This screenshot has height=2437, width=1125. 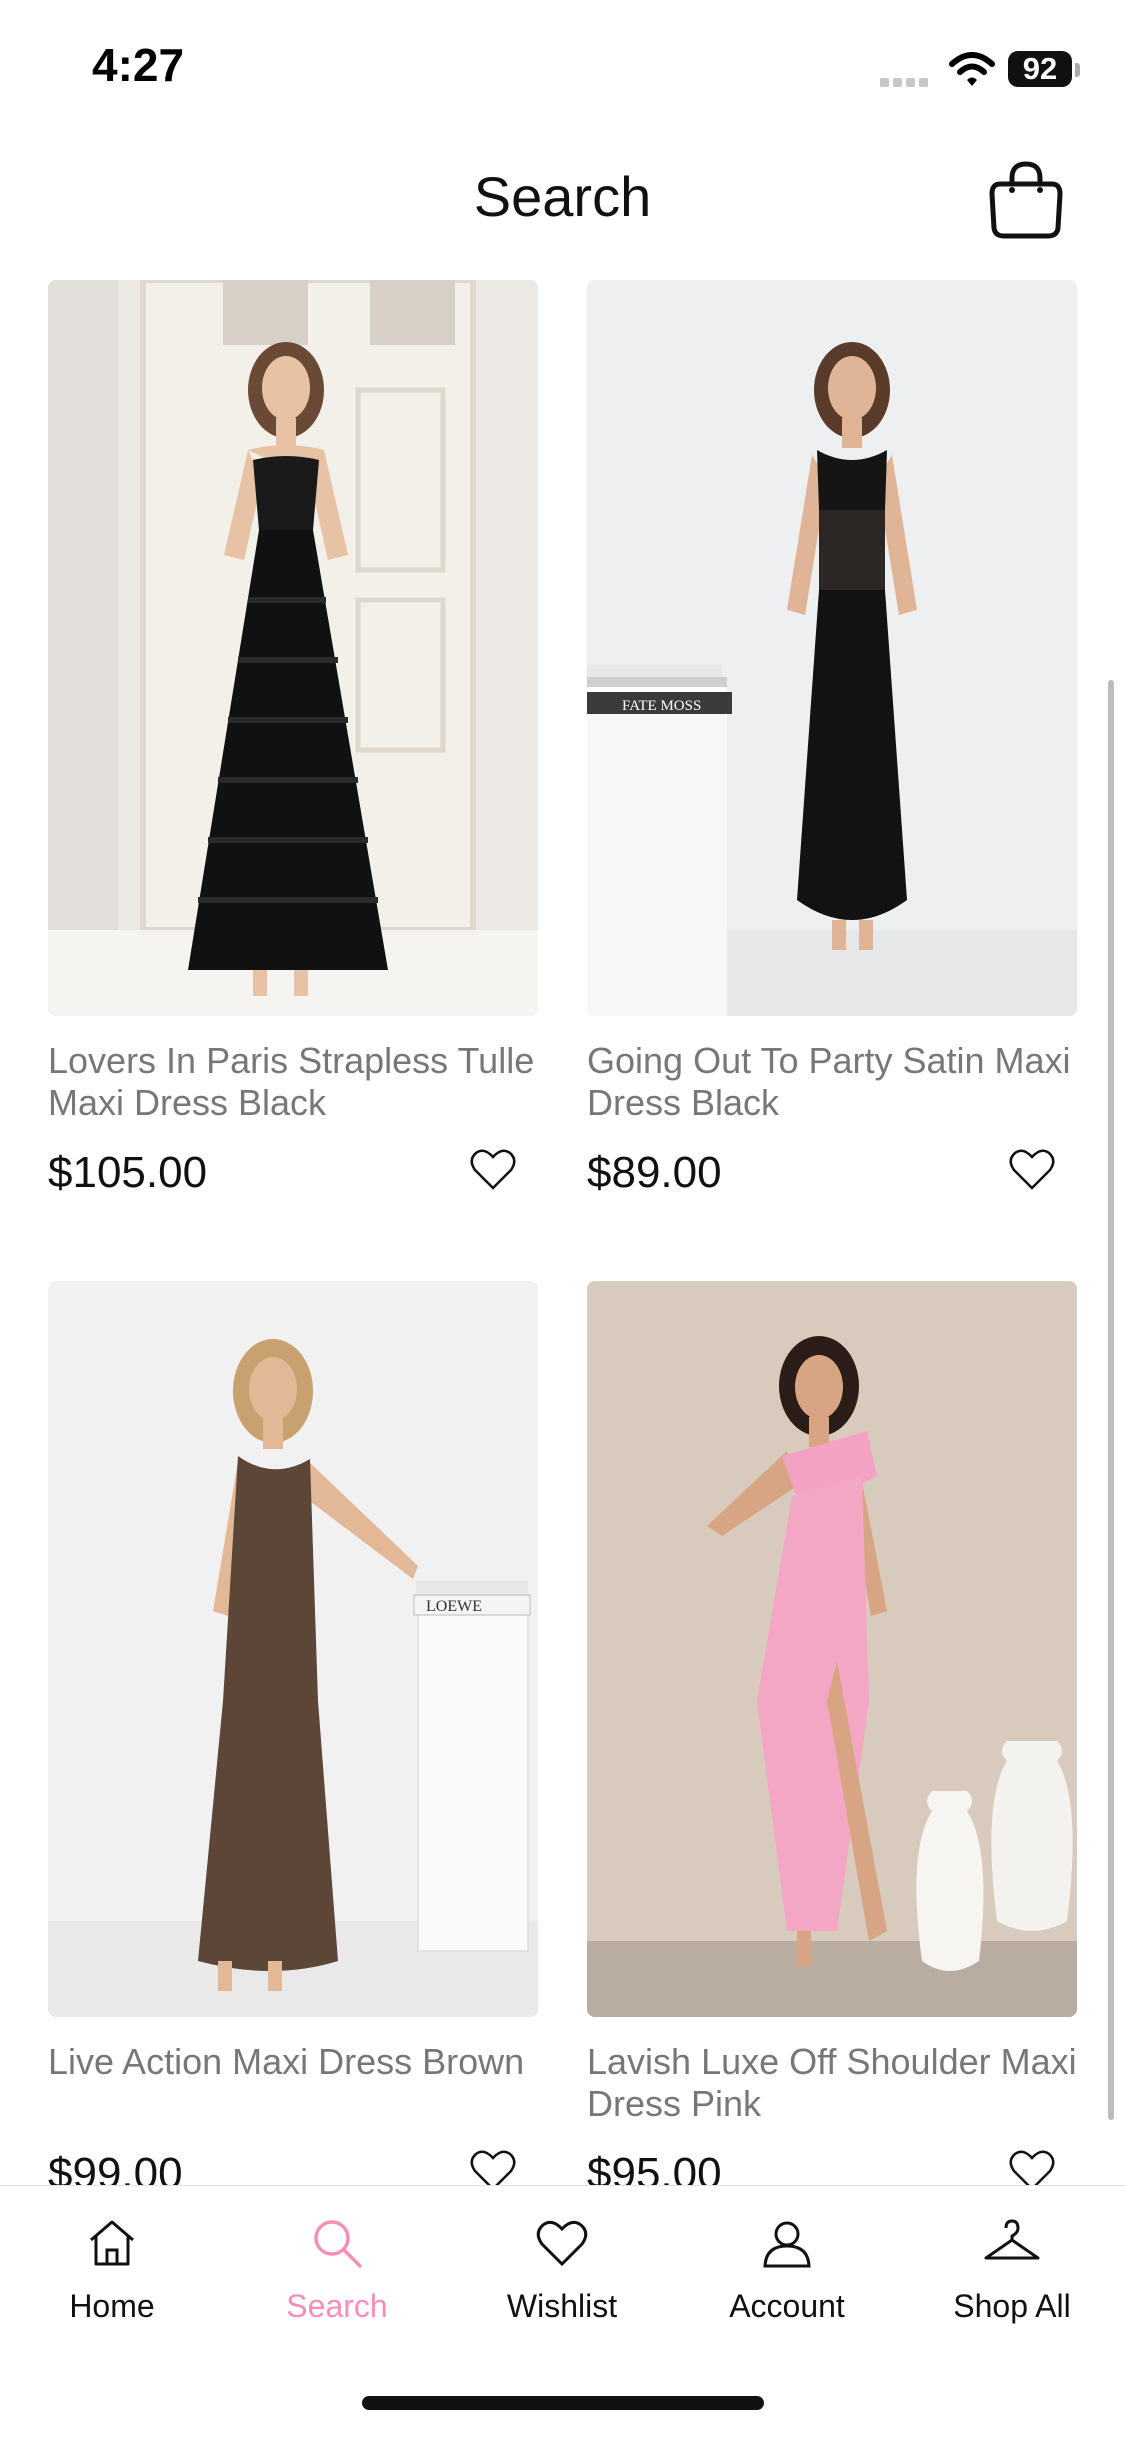 I want to click on tab-label: Home, so click(x=112, y=2306).